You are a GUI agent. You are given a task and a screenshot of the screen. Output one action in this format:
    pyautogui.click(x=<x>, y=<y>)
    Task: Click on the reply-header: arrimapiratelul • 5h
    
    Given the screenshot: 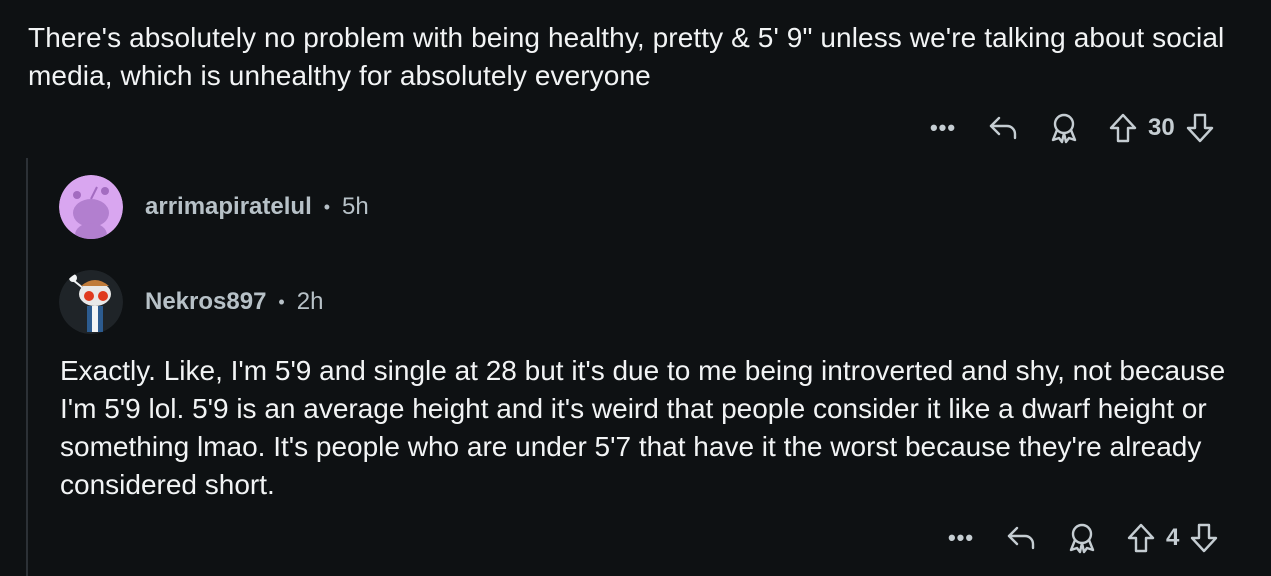 What is the action you would take?
    pyautogui.click(x=214, y=207)
    